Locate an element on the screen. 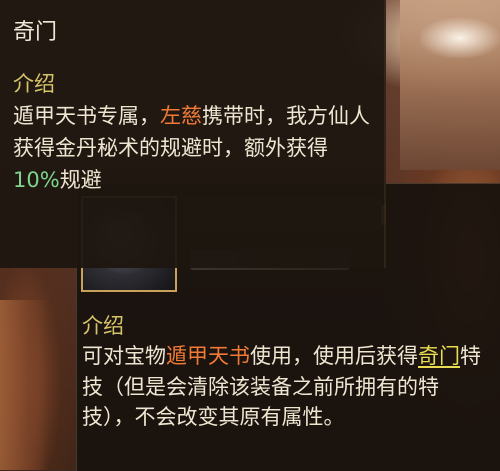 Image resolution: width=500 pixels, height=471 pixels. skill-link: 奇门 is located at coordinates (439, 356).